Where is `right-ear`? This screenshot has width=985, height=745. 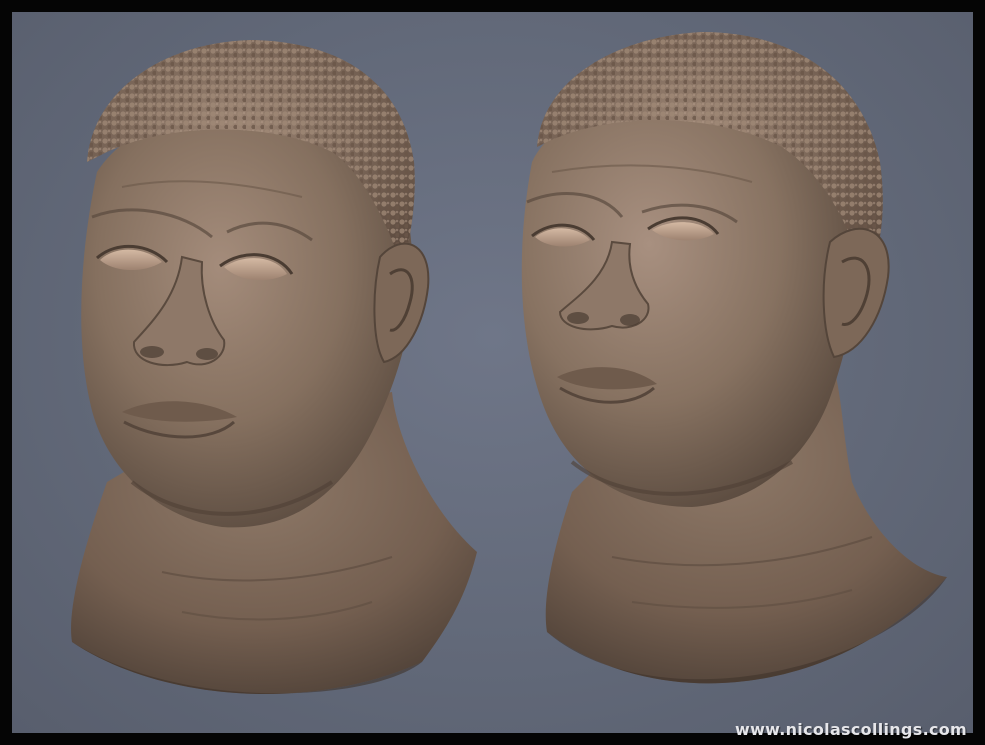
right-ear is located at coordinates (856, 293).